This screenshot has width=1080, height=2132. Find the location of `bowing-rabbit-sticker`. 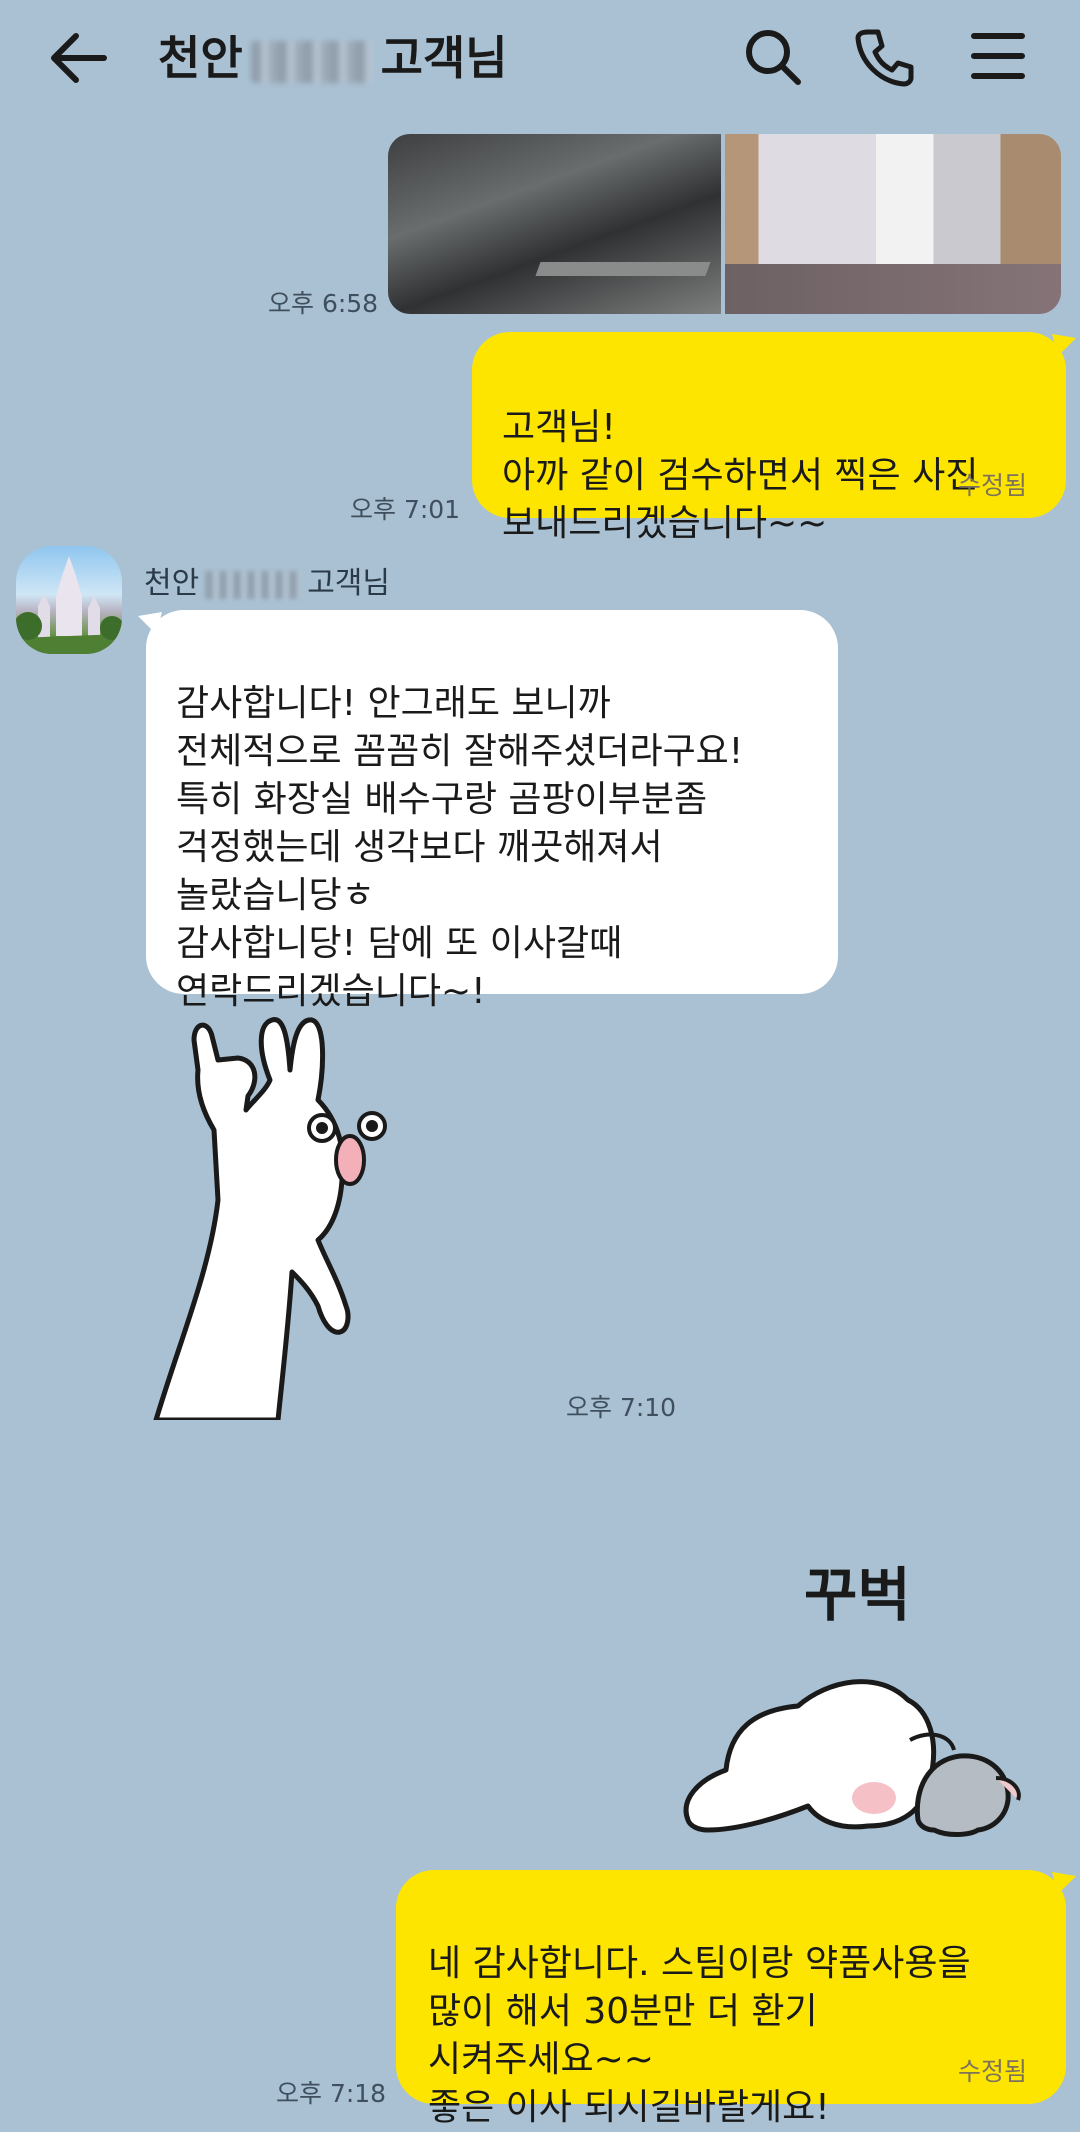

bowing-rabbit-sticker is located at coordinates (858, 1735).